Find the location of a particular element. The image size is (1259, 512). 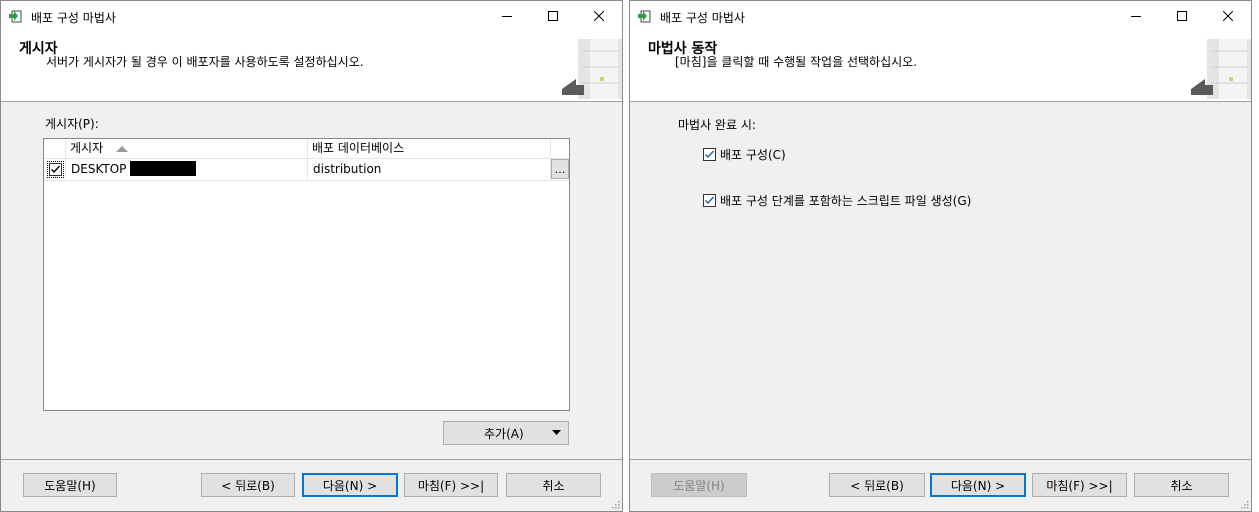

grid-header: 게시자 배포 데이터베이스 is located at coordinates (306, 149).